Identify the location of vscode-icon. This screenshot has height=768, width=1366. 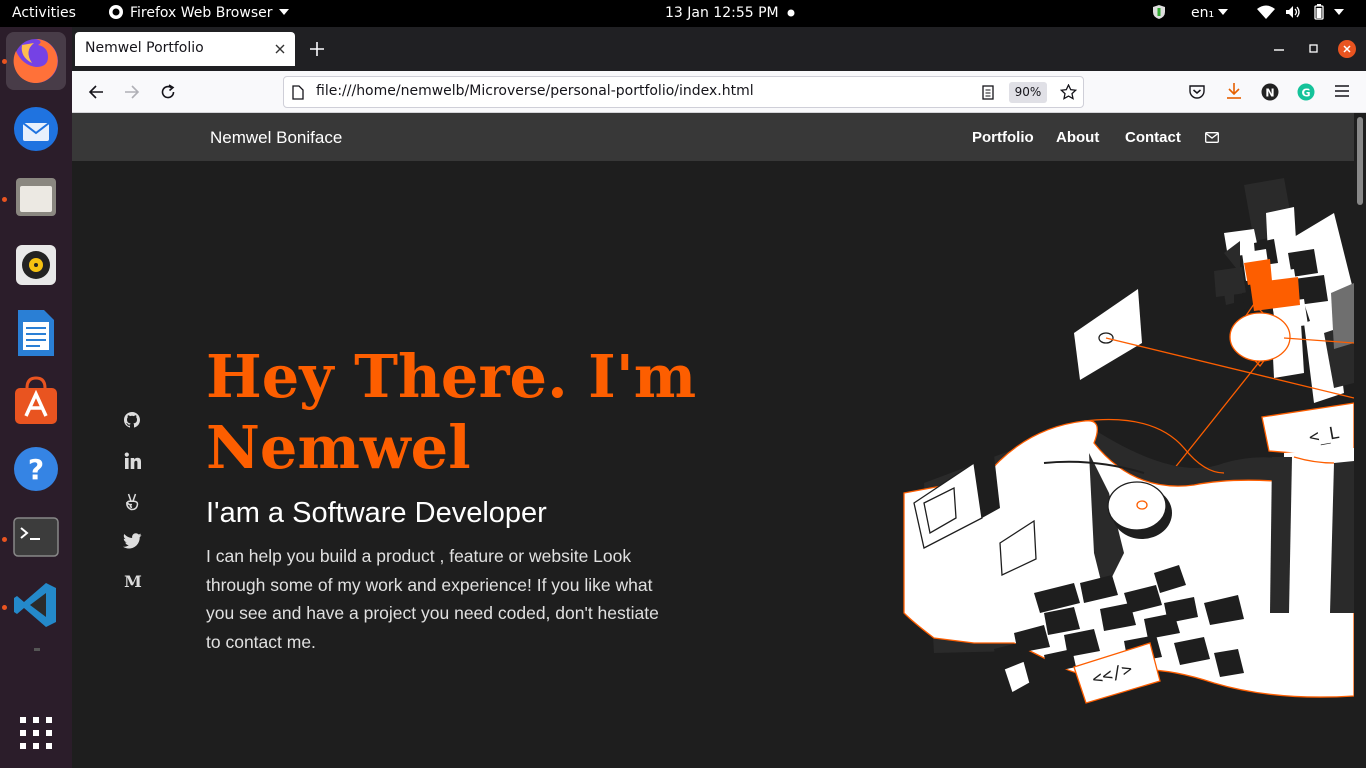
(35, 605).